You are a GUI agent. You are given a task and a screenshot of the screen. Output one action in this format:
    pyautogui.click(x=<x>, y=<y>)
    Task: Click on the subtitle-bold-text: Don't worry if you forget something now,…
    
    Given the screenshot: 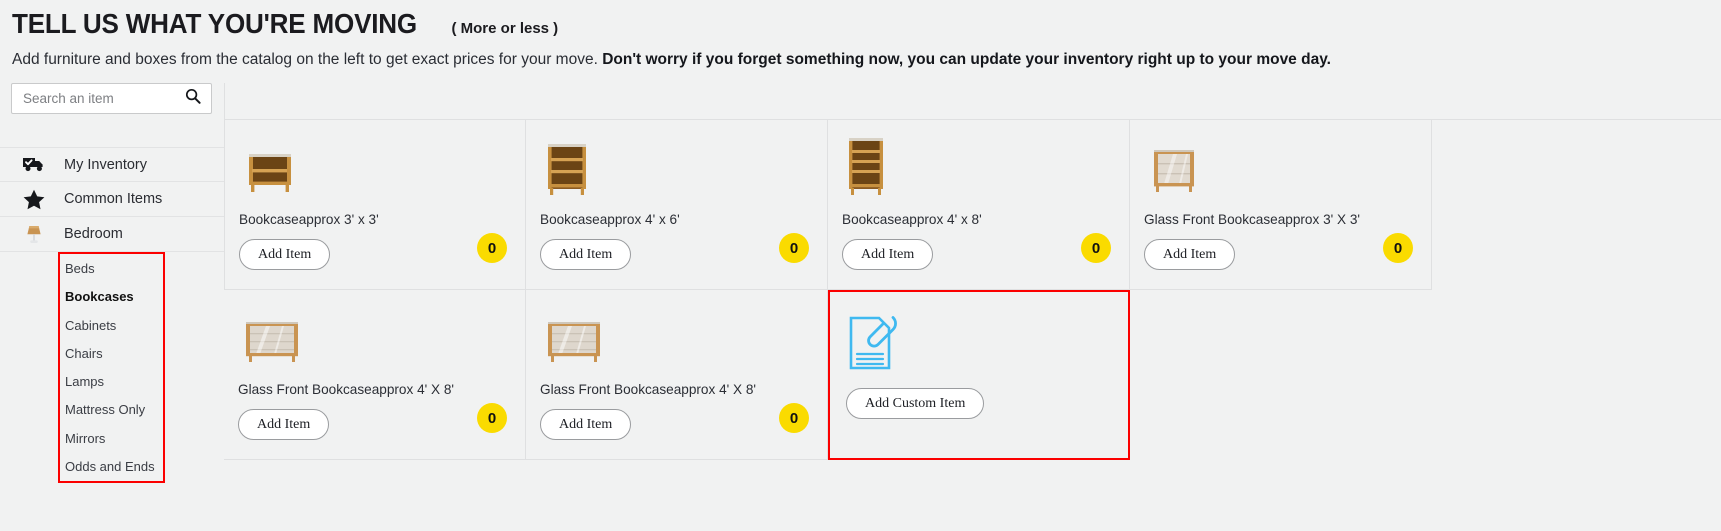 What is the action you would take?
    pyautogui.click(x=966, y=59)
    